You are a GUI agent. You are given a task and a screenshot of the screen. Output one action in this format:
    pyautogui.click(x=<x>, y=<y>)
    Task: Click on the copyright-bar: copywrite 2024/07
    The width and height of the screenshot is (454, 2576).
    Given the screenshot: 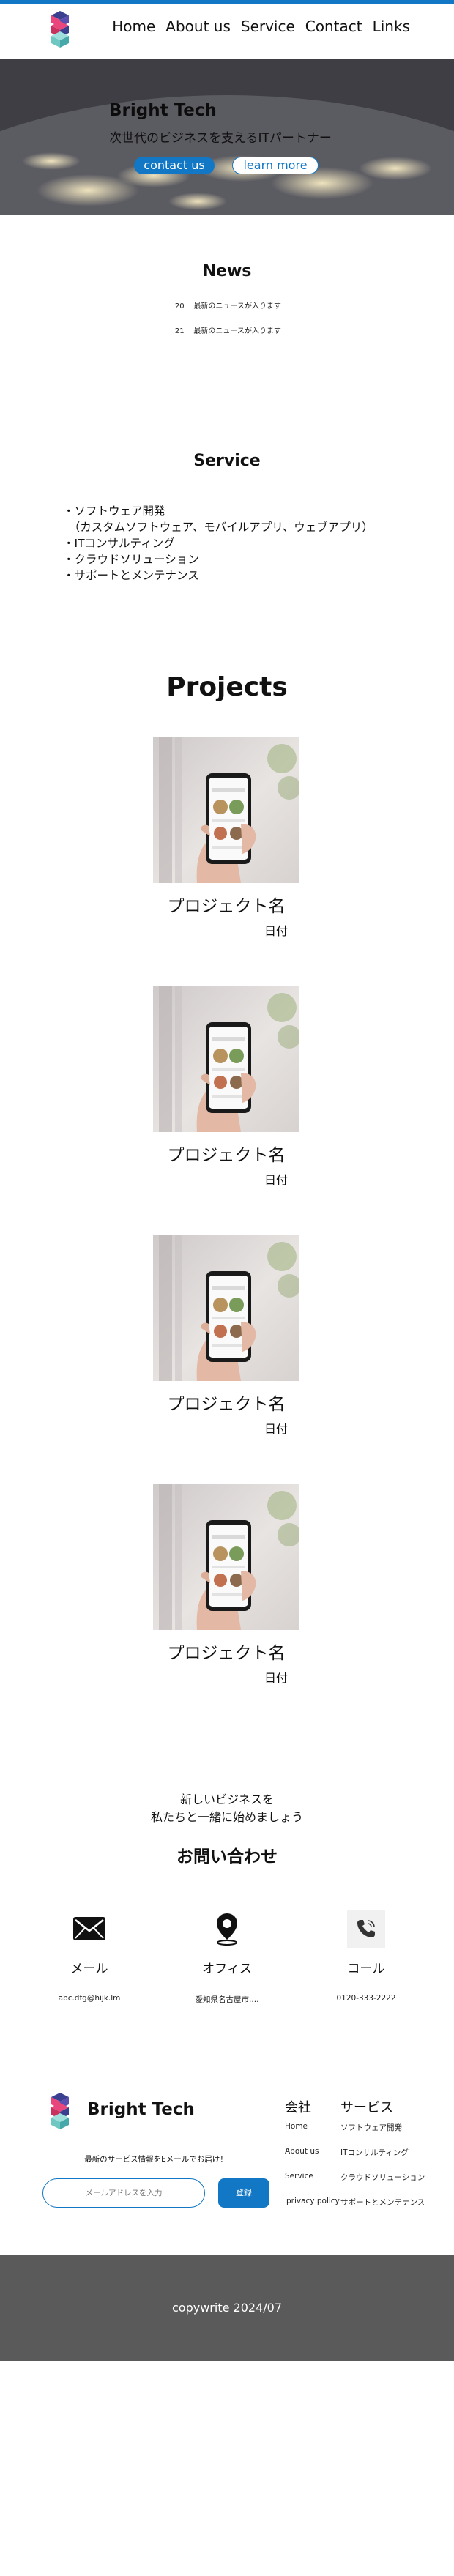 What is the action you would take?
    pyautogui.click(x=227, y=2308)
    